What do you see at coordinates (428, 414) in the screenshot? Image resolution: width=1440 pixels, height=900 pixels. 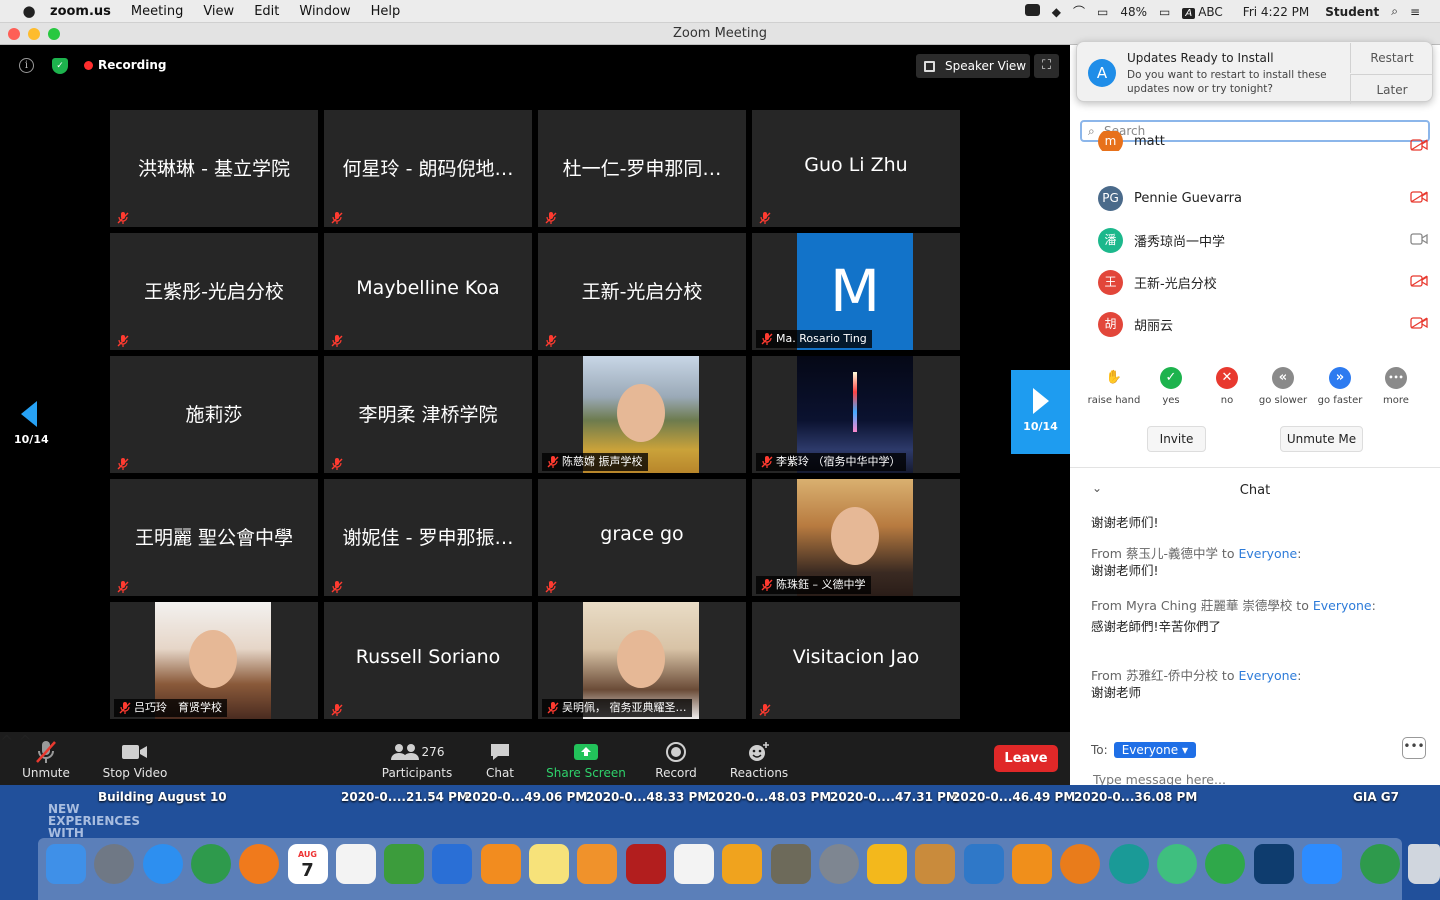 I see `participant-tile: 李明柔 津桥学院` at bounding box center [428, 414].